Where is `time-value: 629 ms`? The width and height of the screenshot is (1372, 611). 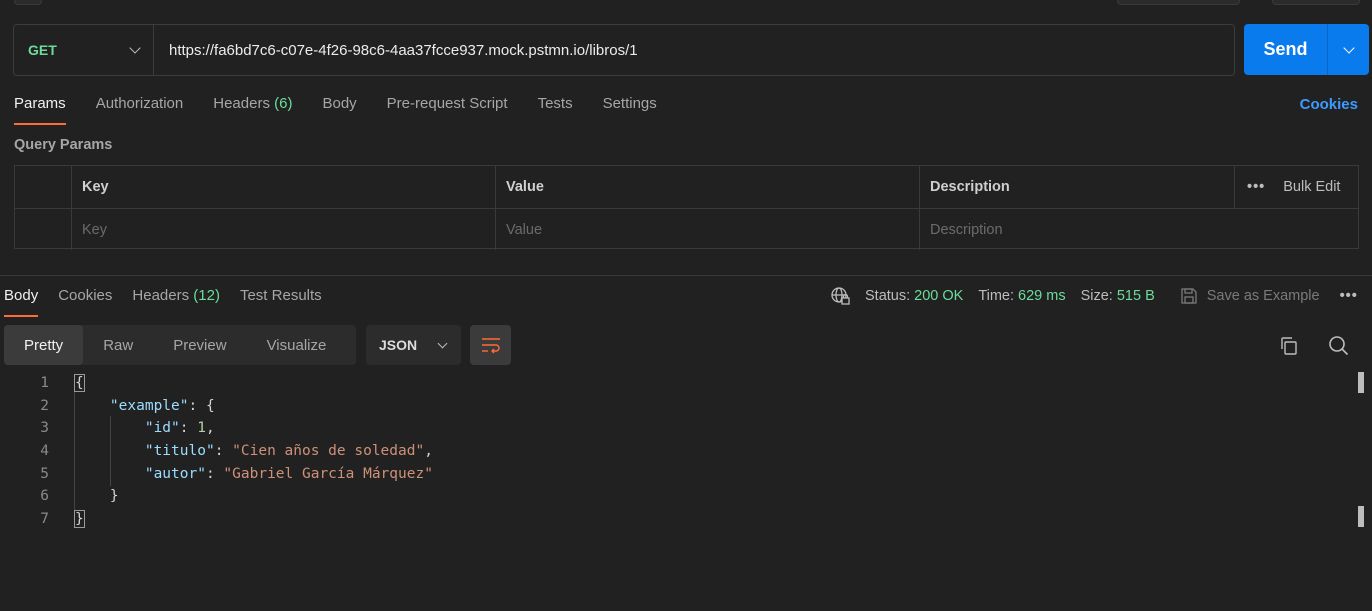 time-value: 629 ms is located at coordinates (1042, 296).